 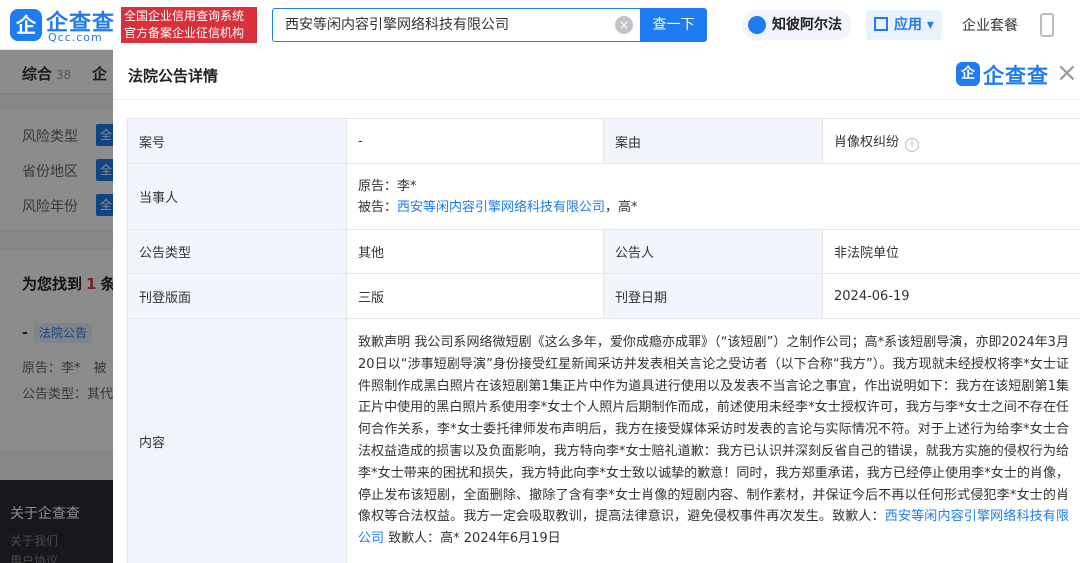 I want to click on info-icon: i, so click(x=912, y=144).